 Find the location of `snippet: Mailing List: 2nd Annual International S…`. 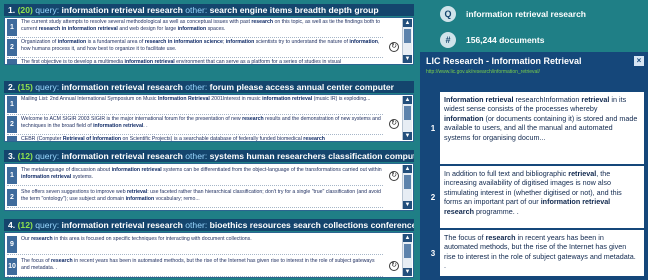

snippet: Mailing List: 2nd Annual International S… is located at coordinates (196, 99).